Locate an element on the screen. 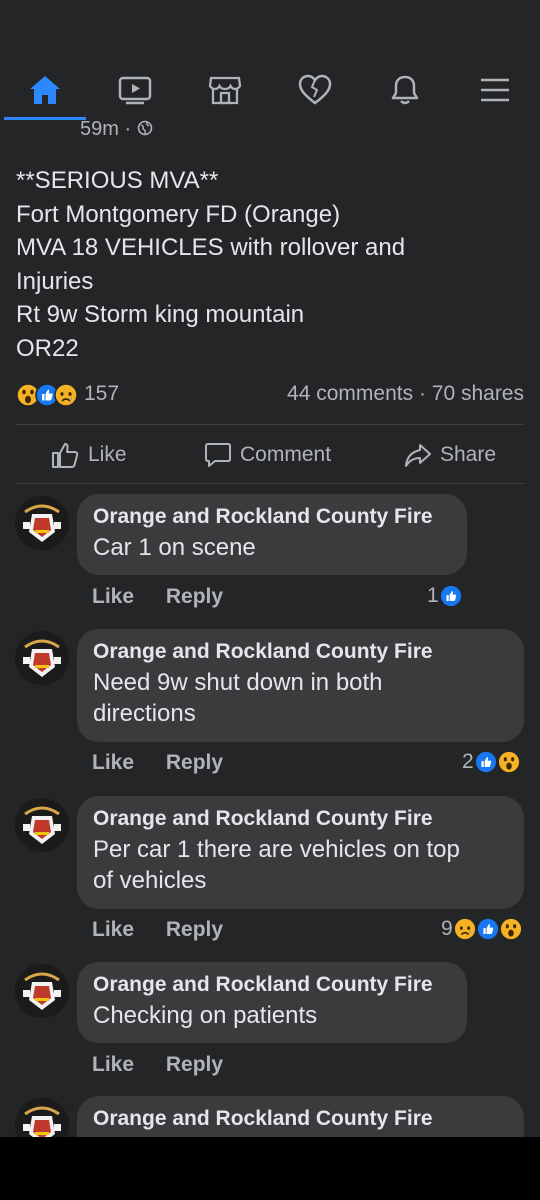 Image resolution: width=540 pixels, height=1200 pixels. reaction-icons is located at coordinates (49, 395).